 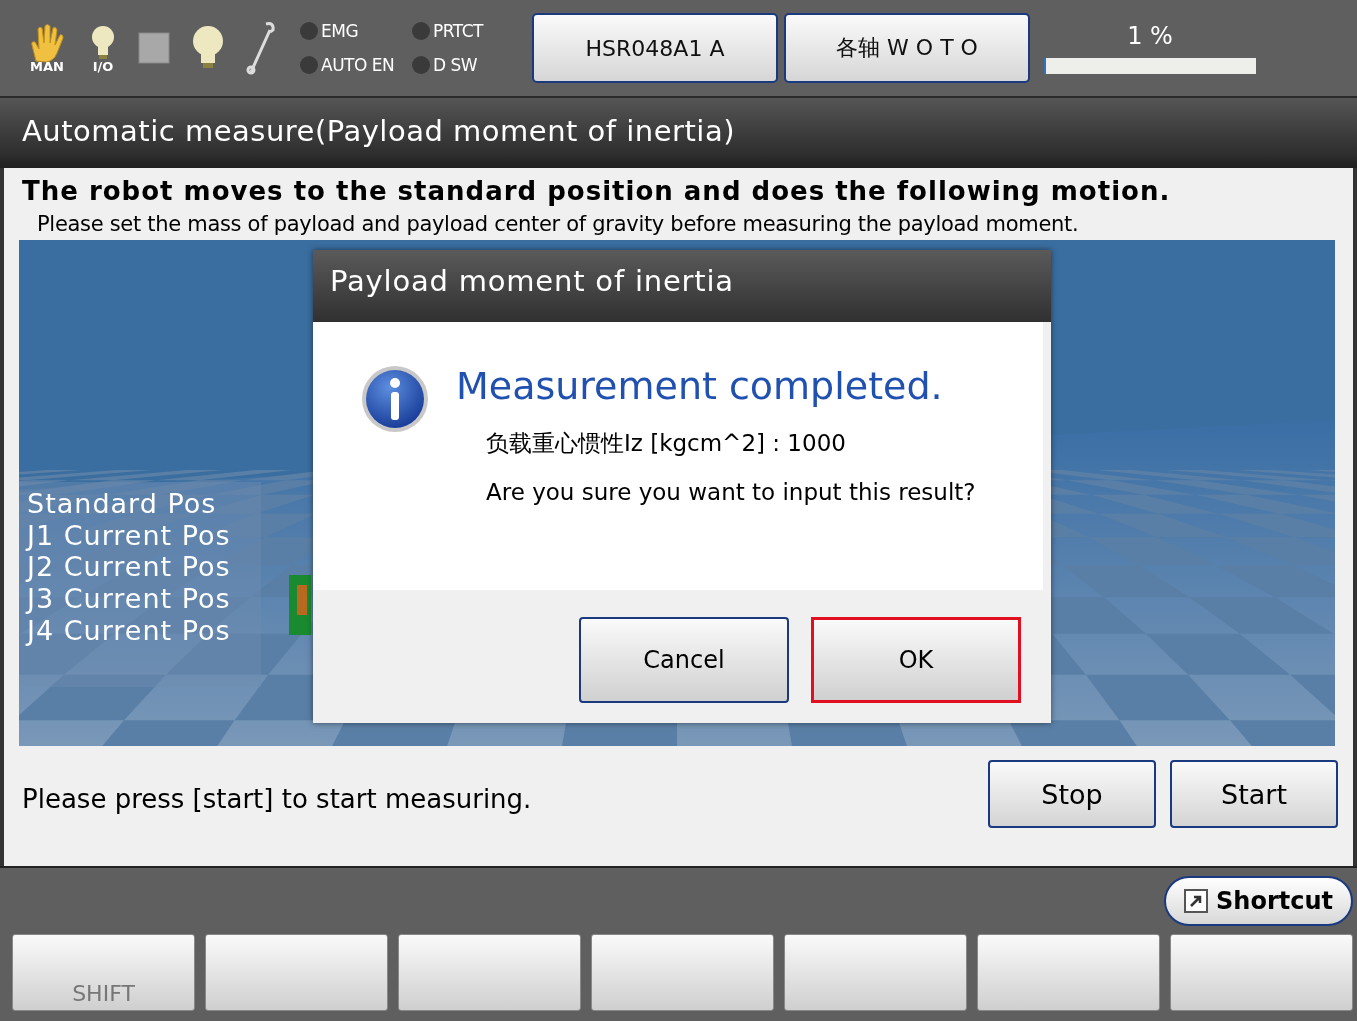 What do you see at coordinates (455, 65) in the screenshot?
I see `status-label: D SW` at bounding box center [455, 65].